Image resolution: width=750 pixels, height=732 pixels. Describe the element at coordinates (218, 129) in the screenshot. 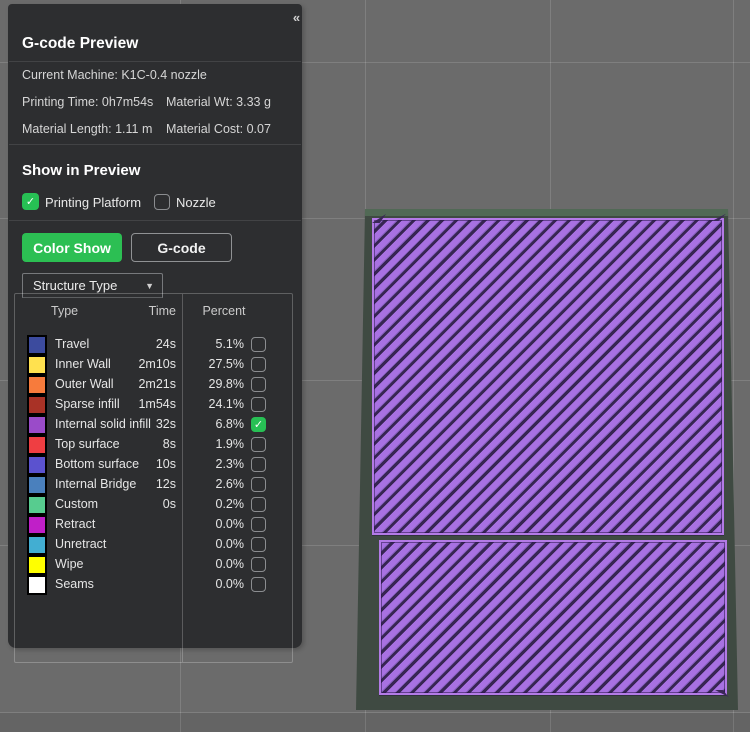

I see `material-cost-text: Material Cost: 0.07` at that location.